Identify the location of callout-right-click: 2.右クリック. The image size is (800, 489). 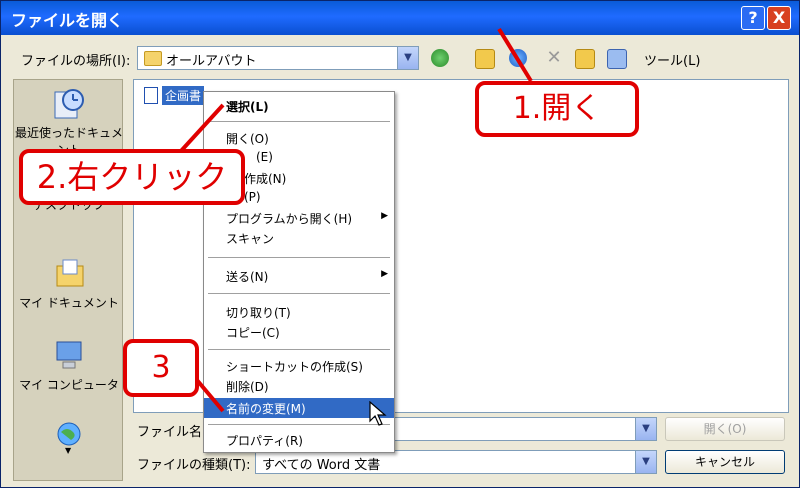
(132, 177).